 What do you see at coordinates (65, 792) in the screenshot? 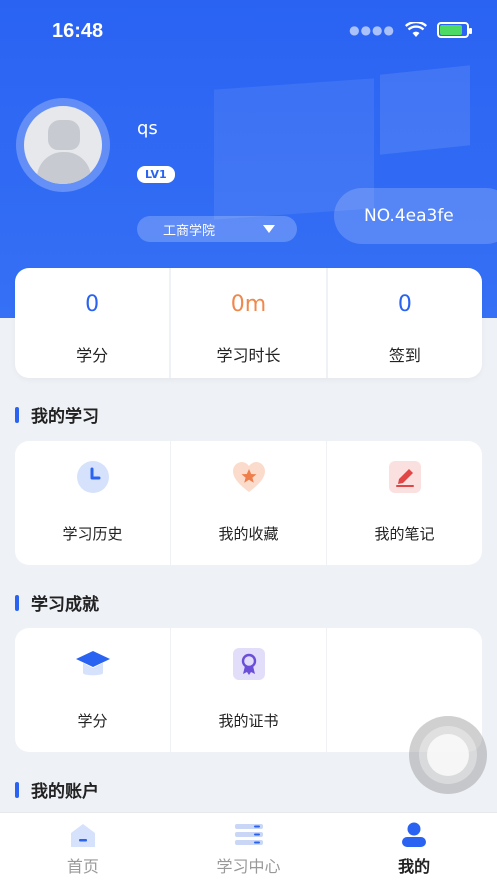
I see `section-title-label: 我的账户` at bounding box center [65, 792].